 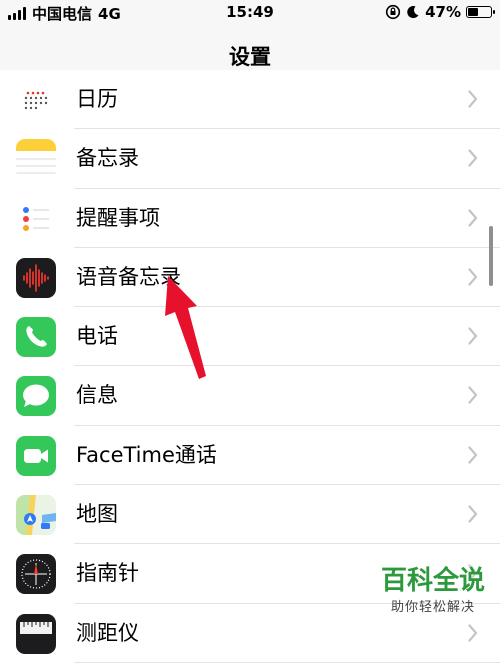 What do you see at coordinates (432, 581) in the screenshot?
I see `watermark-title: 百科全说` at bounding box center [432, 581].